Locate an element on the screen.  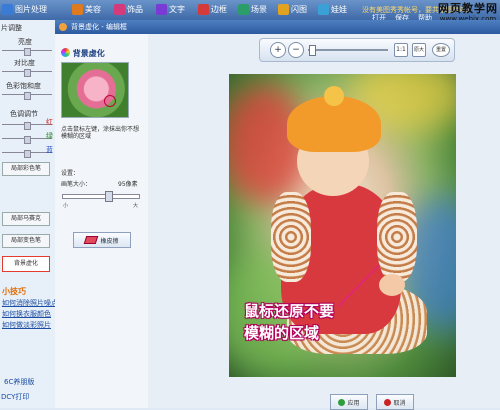
tip-link-3: 如何做淡彩照片 is located at coordinates (26, 325).